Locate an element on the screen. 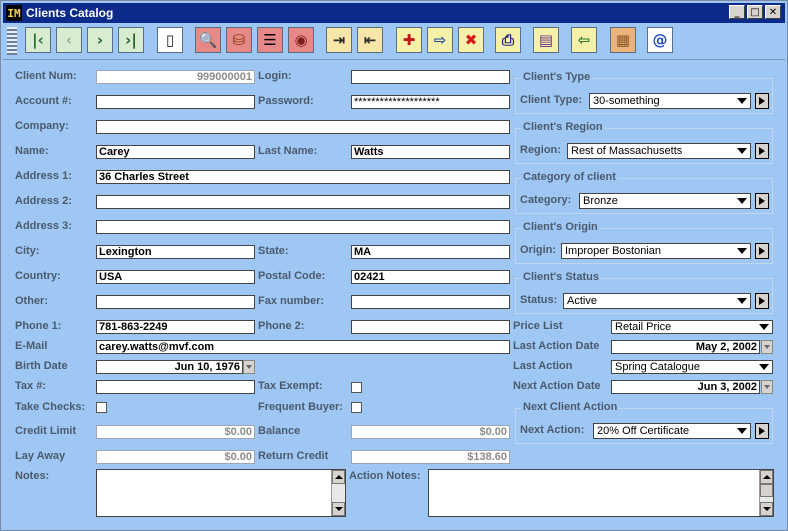  fax-field is located at coordinates (430, 302).